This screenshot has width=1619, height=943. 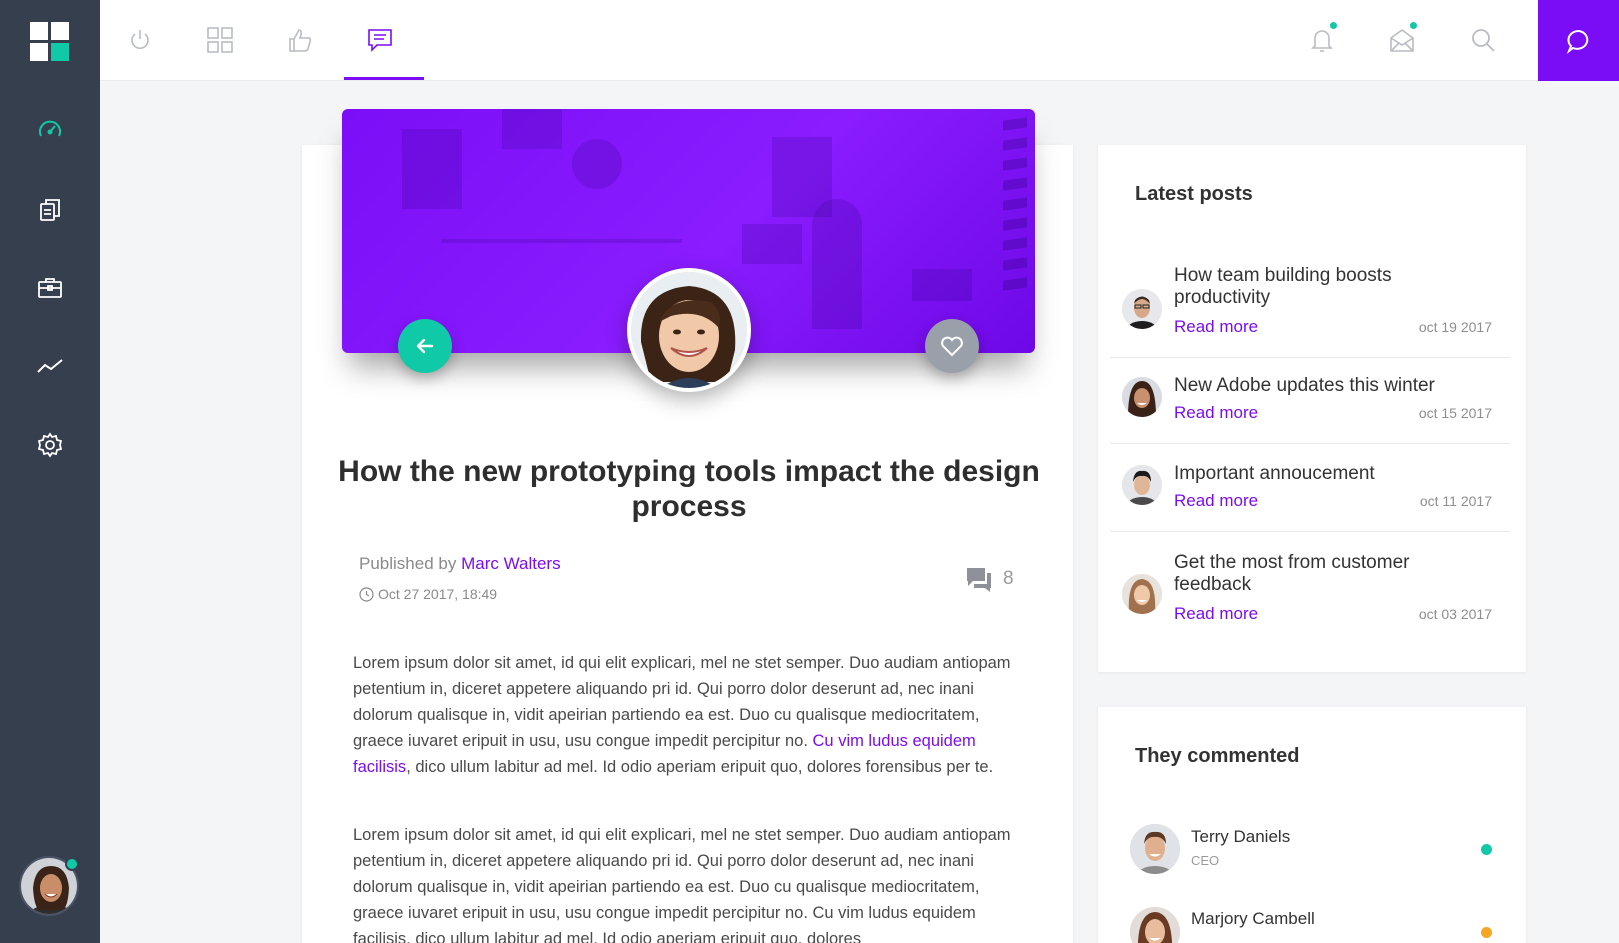 What do you see at coordinates (1324, 474) in the screenshot?
I see `post-title: Important annoucement` at bounding box center [1324, 474].